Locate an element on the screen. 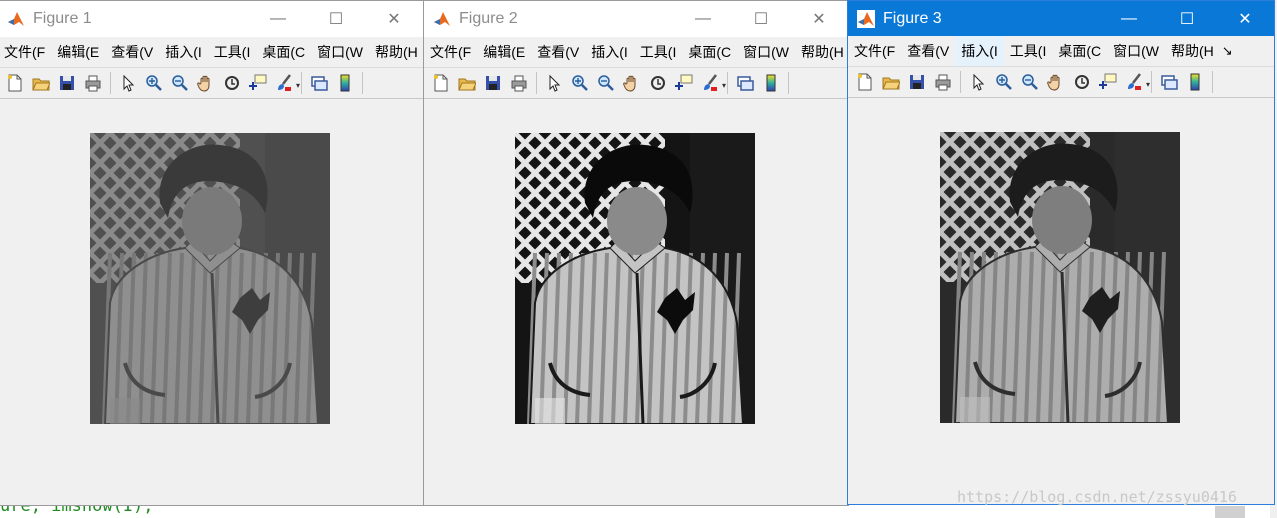 This screenshot has height=518, width=1277. menu-bar: 文件(F 查看(V 插入(I 工具(I 桌面(C 窗口(W 帮助(H ↘ is located at coordinates (1061, 51).